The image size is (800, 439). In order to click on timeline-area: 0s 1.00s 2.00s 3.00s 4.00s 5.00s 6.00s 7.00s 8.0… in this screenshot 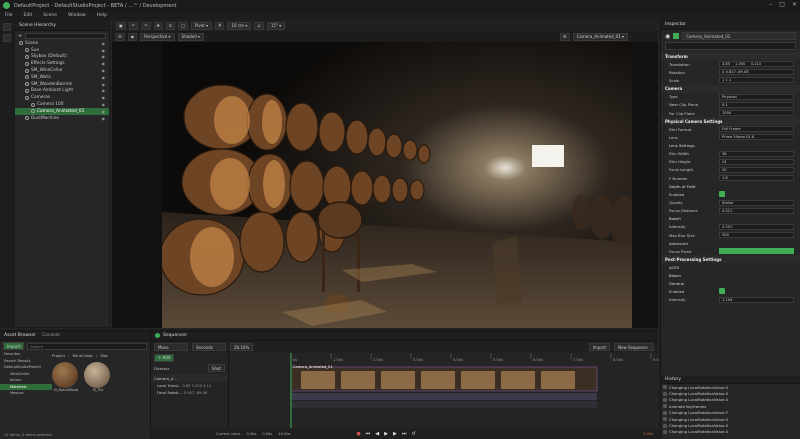, I will do `click(465, 390)`.